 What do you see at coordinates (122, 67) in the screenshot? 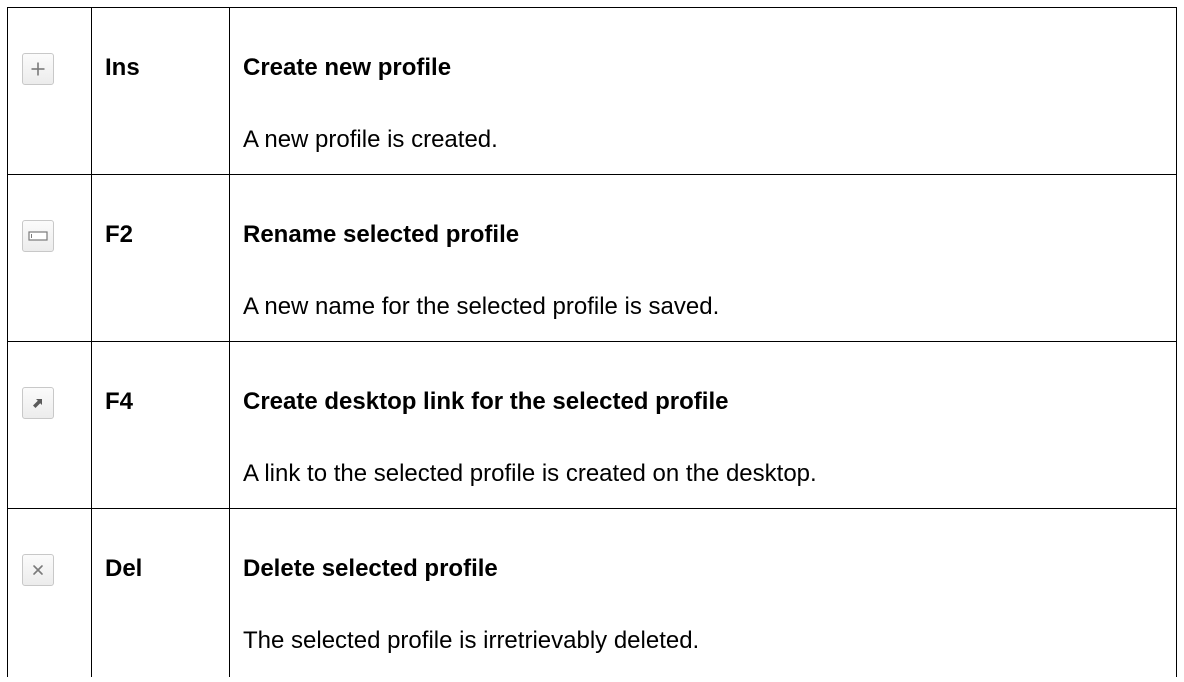
I see `shortcut-key: Ins` at bounding box center [122, 67].